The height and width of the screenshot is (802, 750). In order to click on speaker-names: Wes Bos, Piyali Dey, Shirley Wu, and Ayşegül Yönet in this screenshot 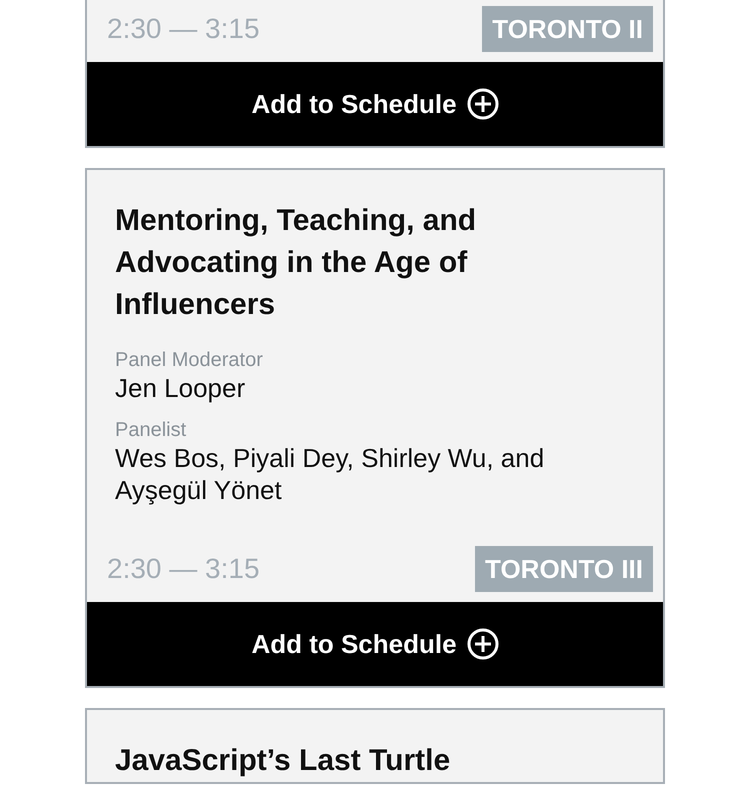, I will do `click(330, 474)`.